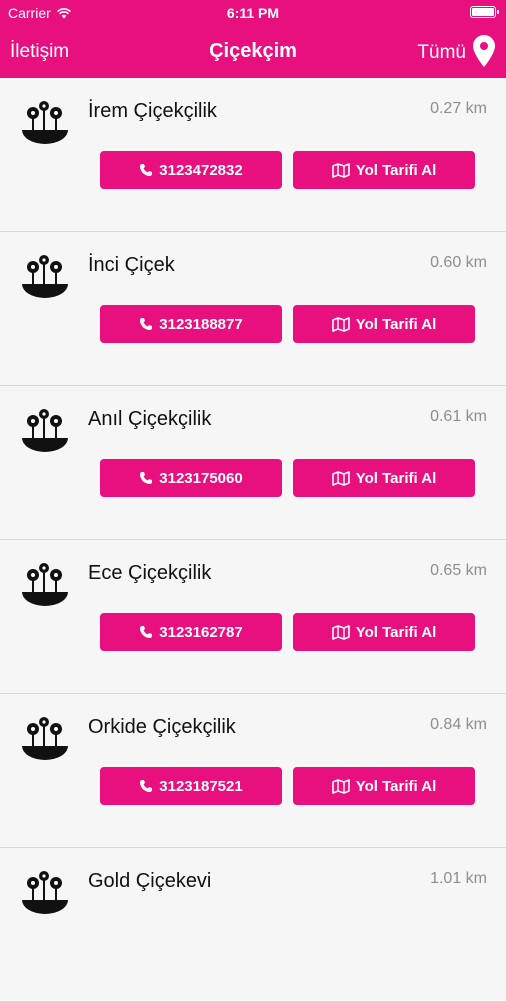  Describe the element at coordinates (201, 632) in the screenshot. I see `call-button-label: 3123162787` at that location.